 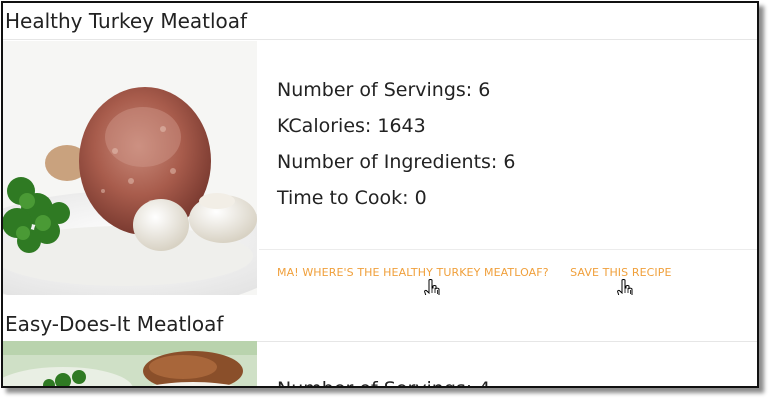 What do you see at coordinates (380, 21) in the screenshot?
I see `recipe-card-header: Healthy Turkey Meatloaf` at bounding box center [380, 21].